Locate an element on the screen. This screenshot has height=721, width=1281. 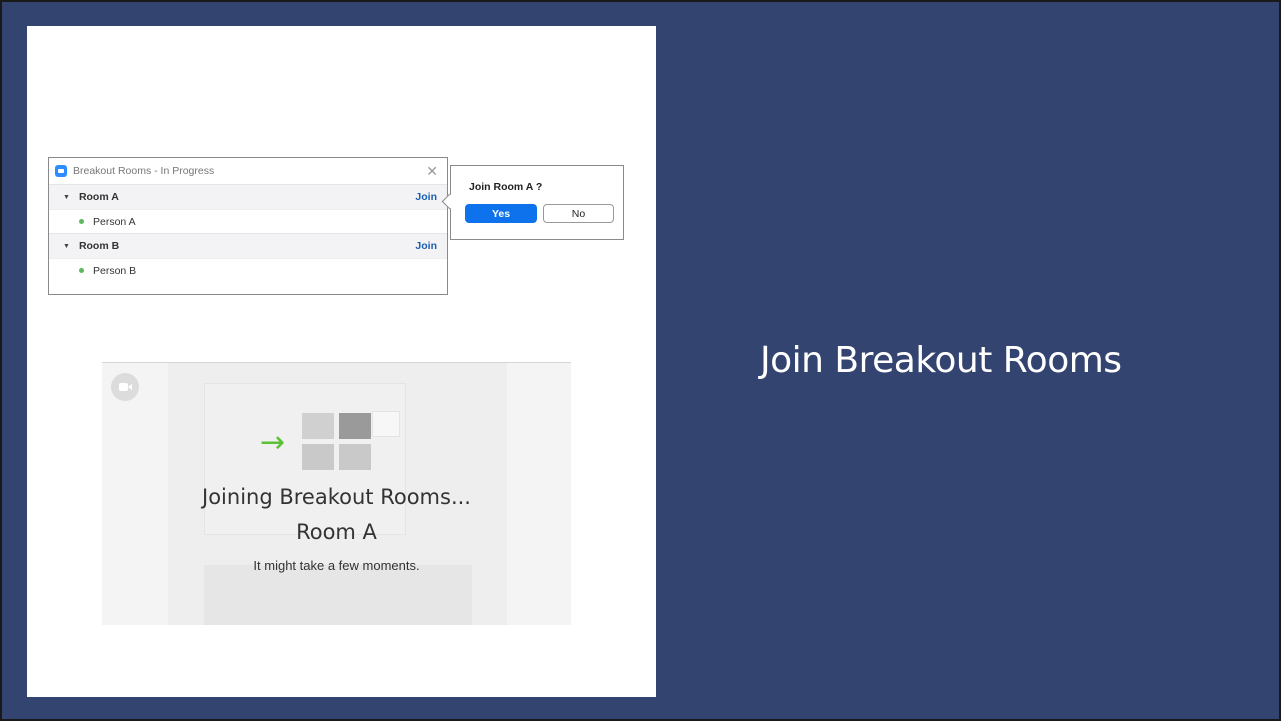
join-room-a-button: Join is located at coordinates (426, 197).